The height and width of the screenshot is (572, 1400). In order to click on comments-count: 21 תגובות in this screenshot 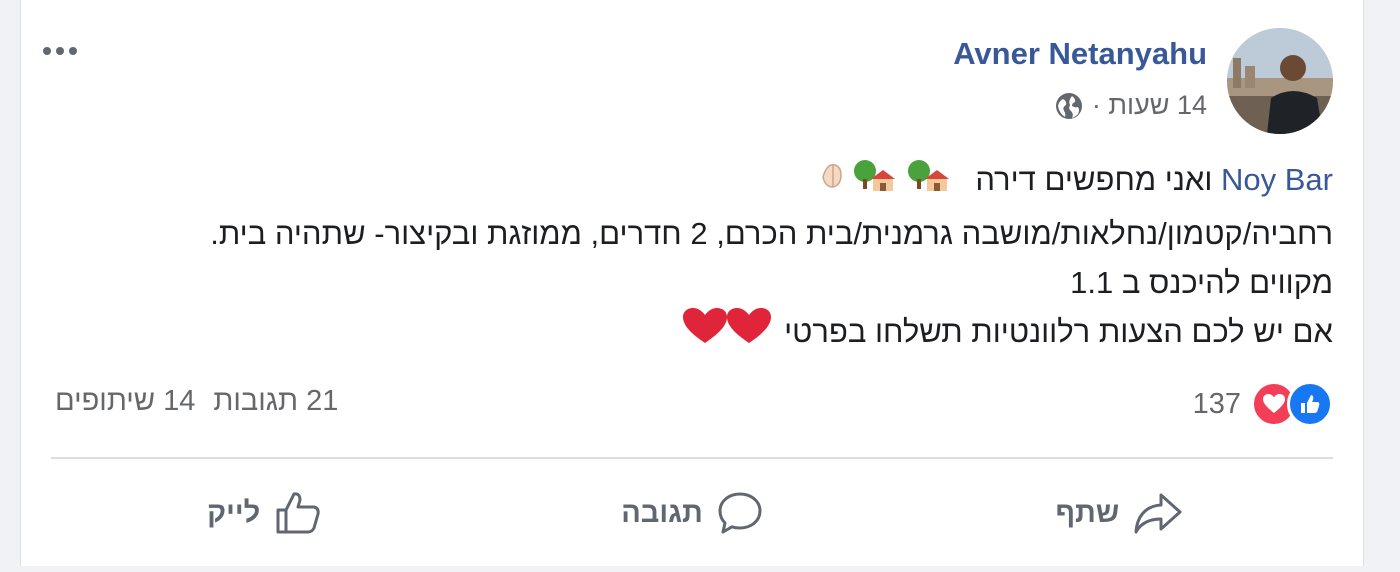, I will do `click(275, 401)`.